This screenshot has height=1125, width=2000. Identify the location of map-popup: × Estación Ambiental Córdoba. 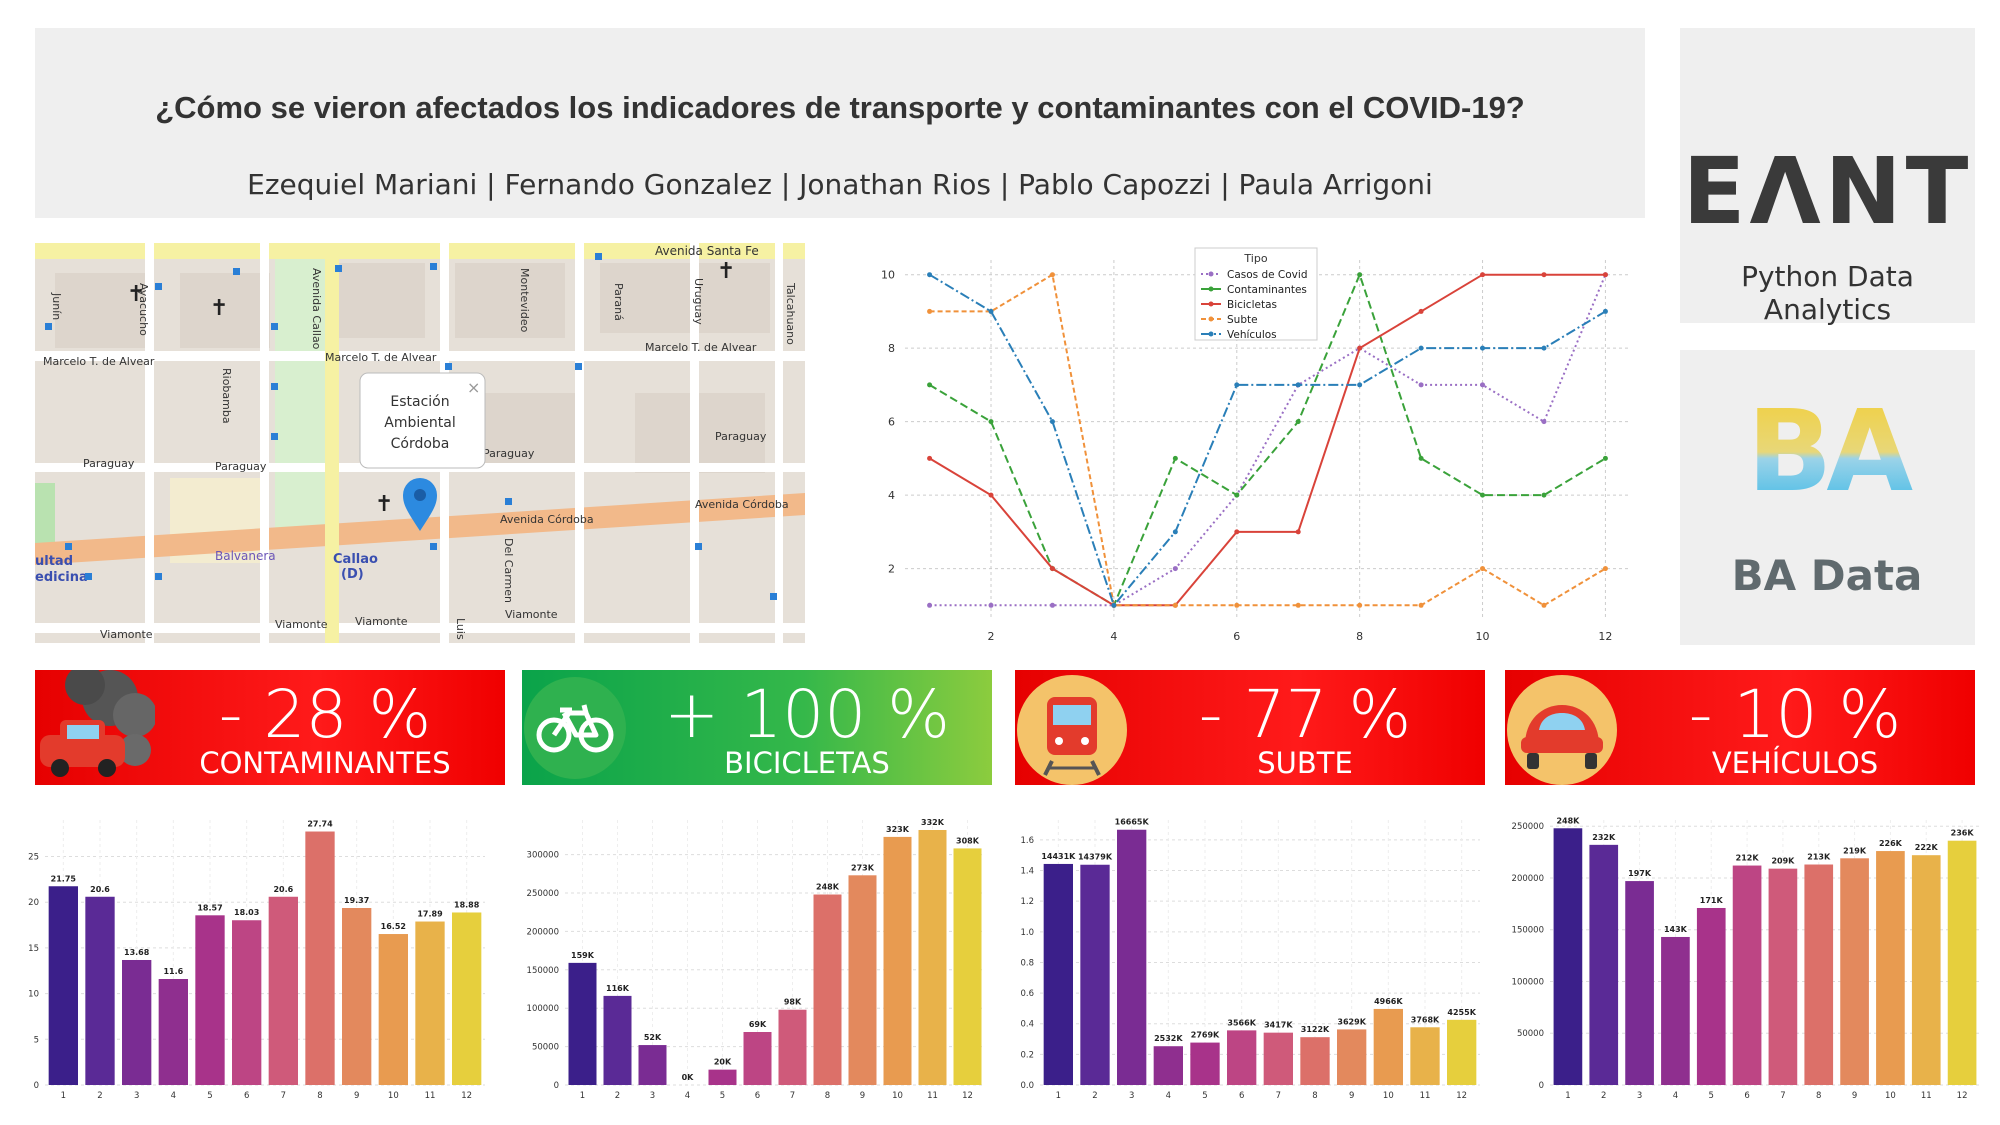
(422, 420).